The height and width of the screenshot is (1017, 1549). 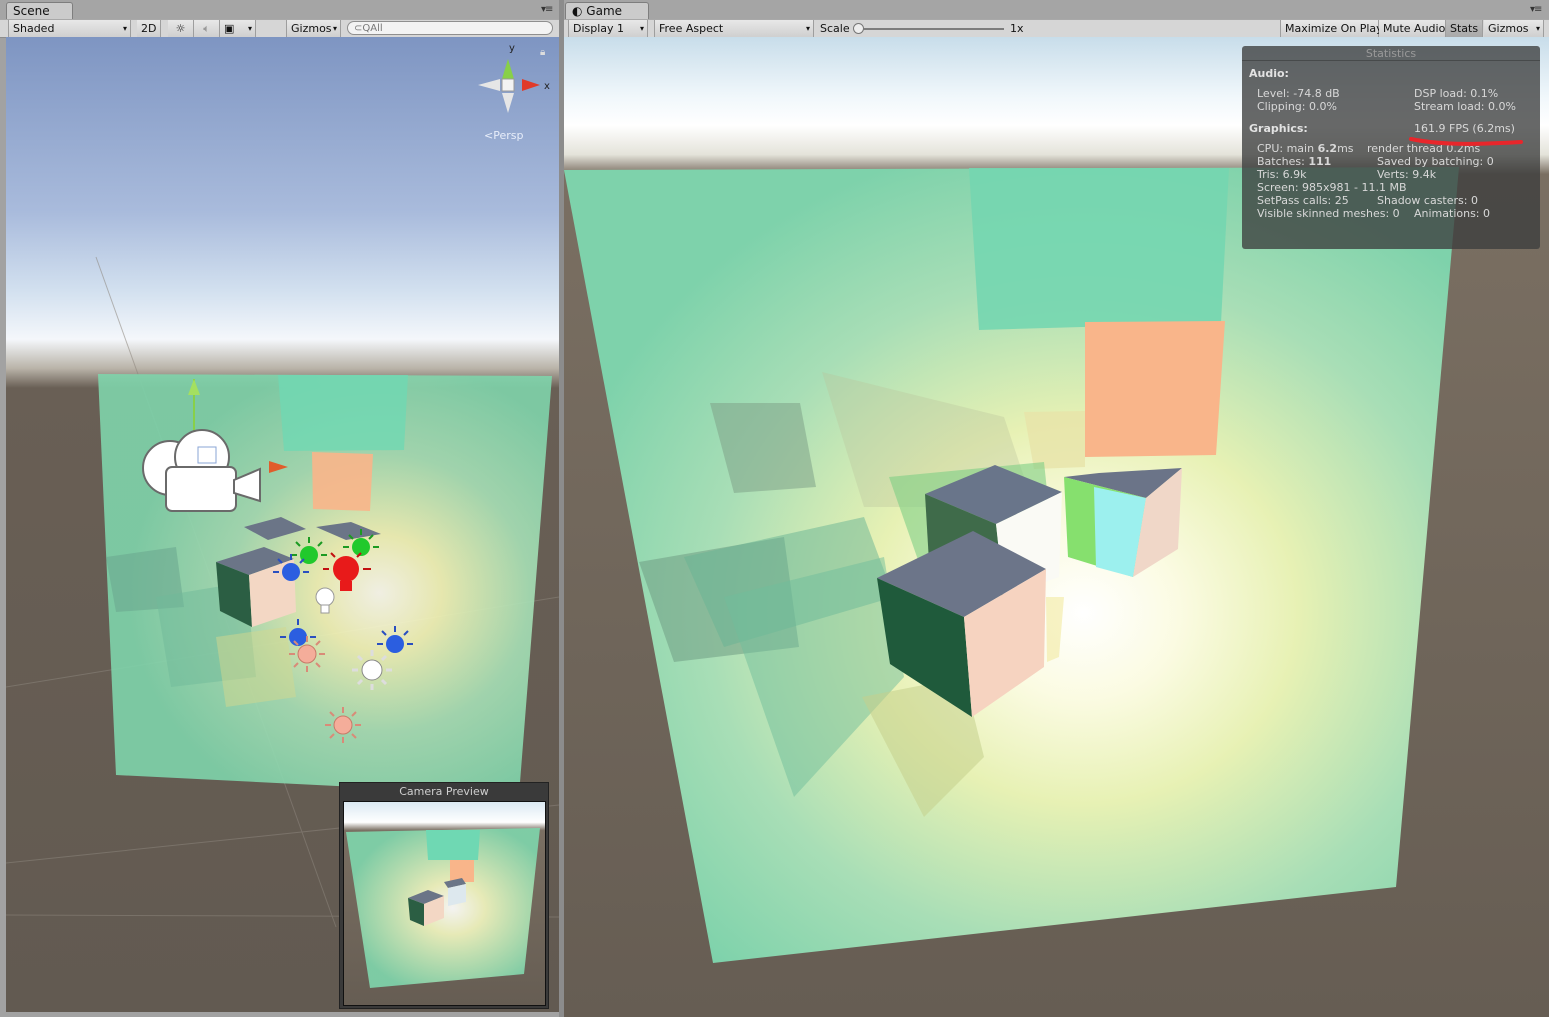 What do you see at coordinates (1328, 213) in the screenshot?
I see `visible-skinned-meshes: Visible skinned meshes: 0` at bounding box center [1328, 213].